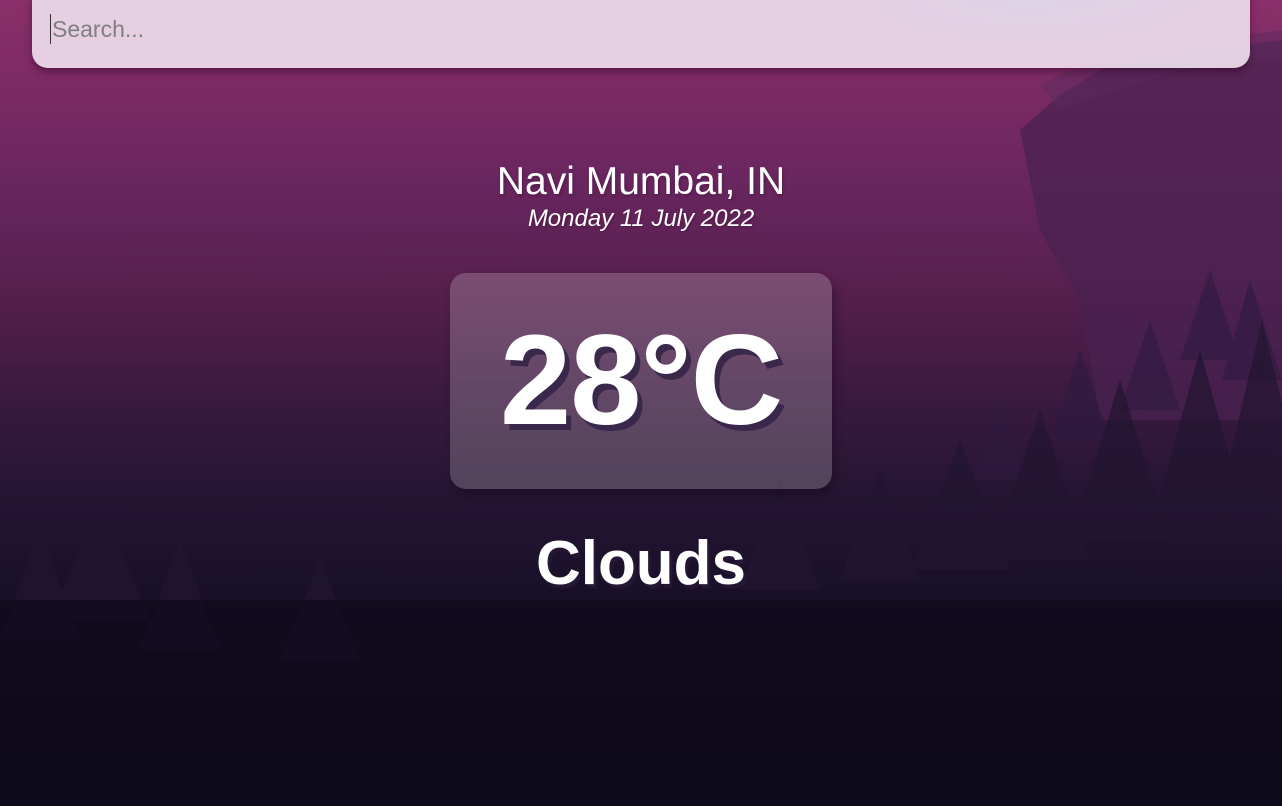 This screenshot has width=1282, height=806. I want to click on search-bar, so click(641, 34).